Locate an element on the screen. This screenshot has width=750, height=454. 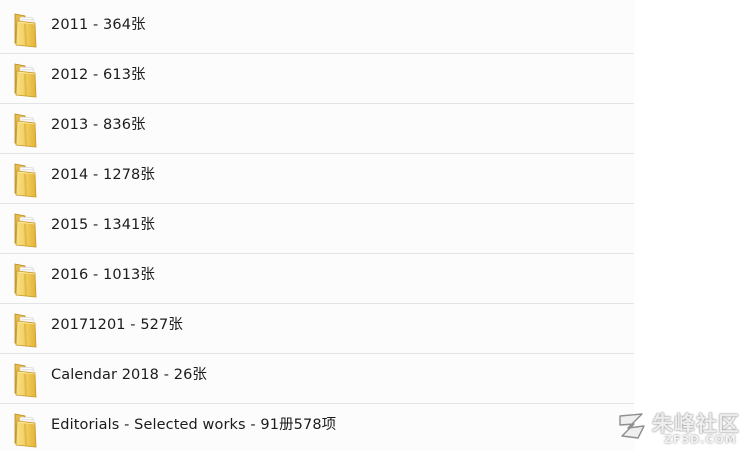
zf-logo-icon is located at coordinates (632, 426).